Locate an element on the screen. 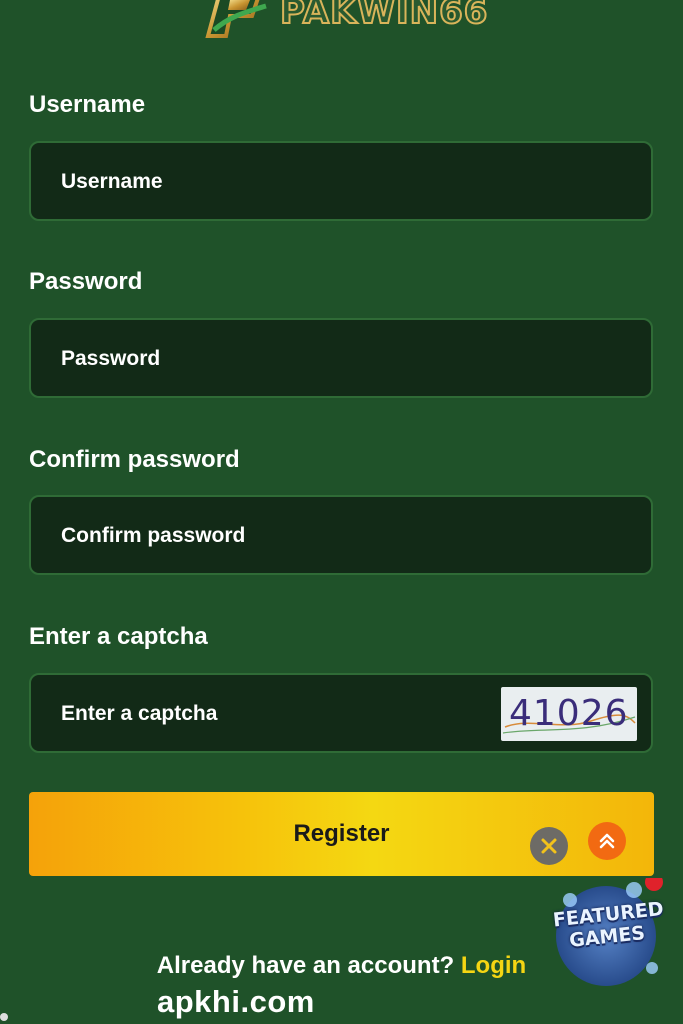  captcha-image: 41026 is located at coordinates (569, 714).